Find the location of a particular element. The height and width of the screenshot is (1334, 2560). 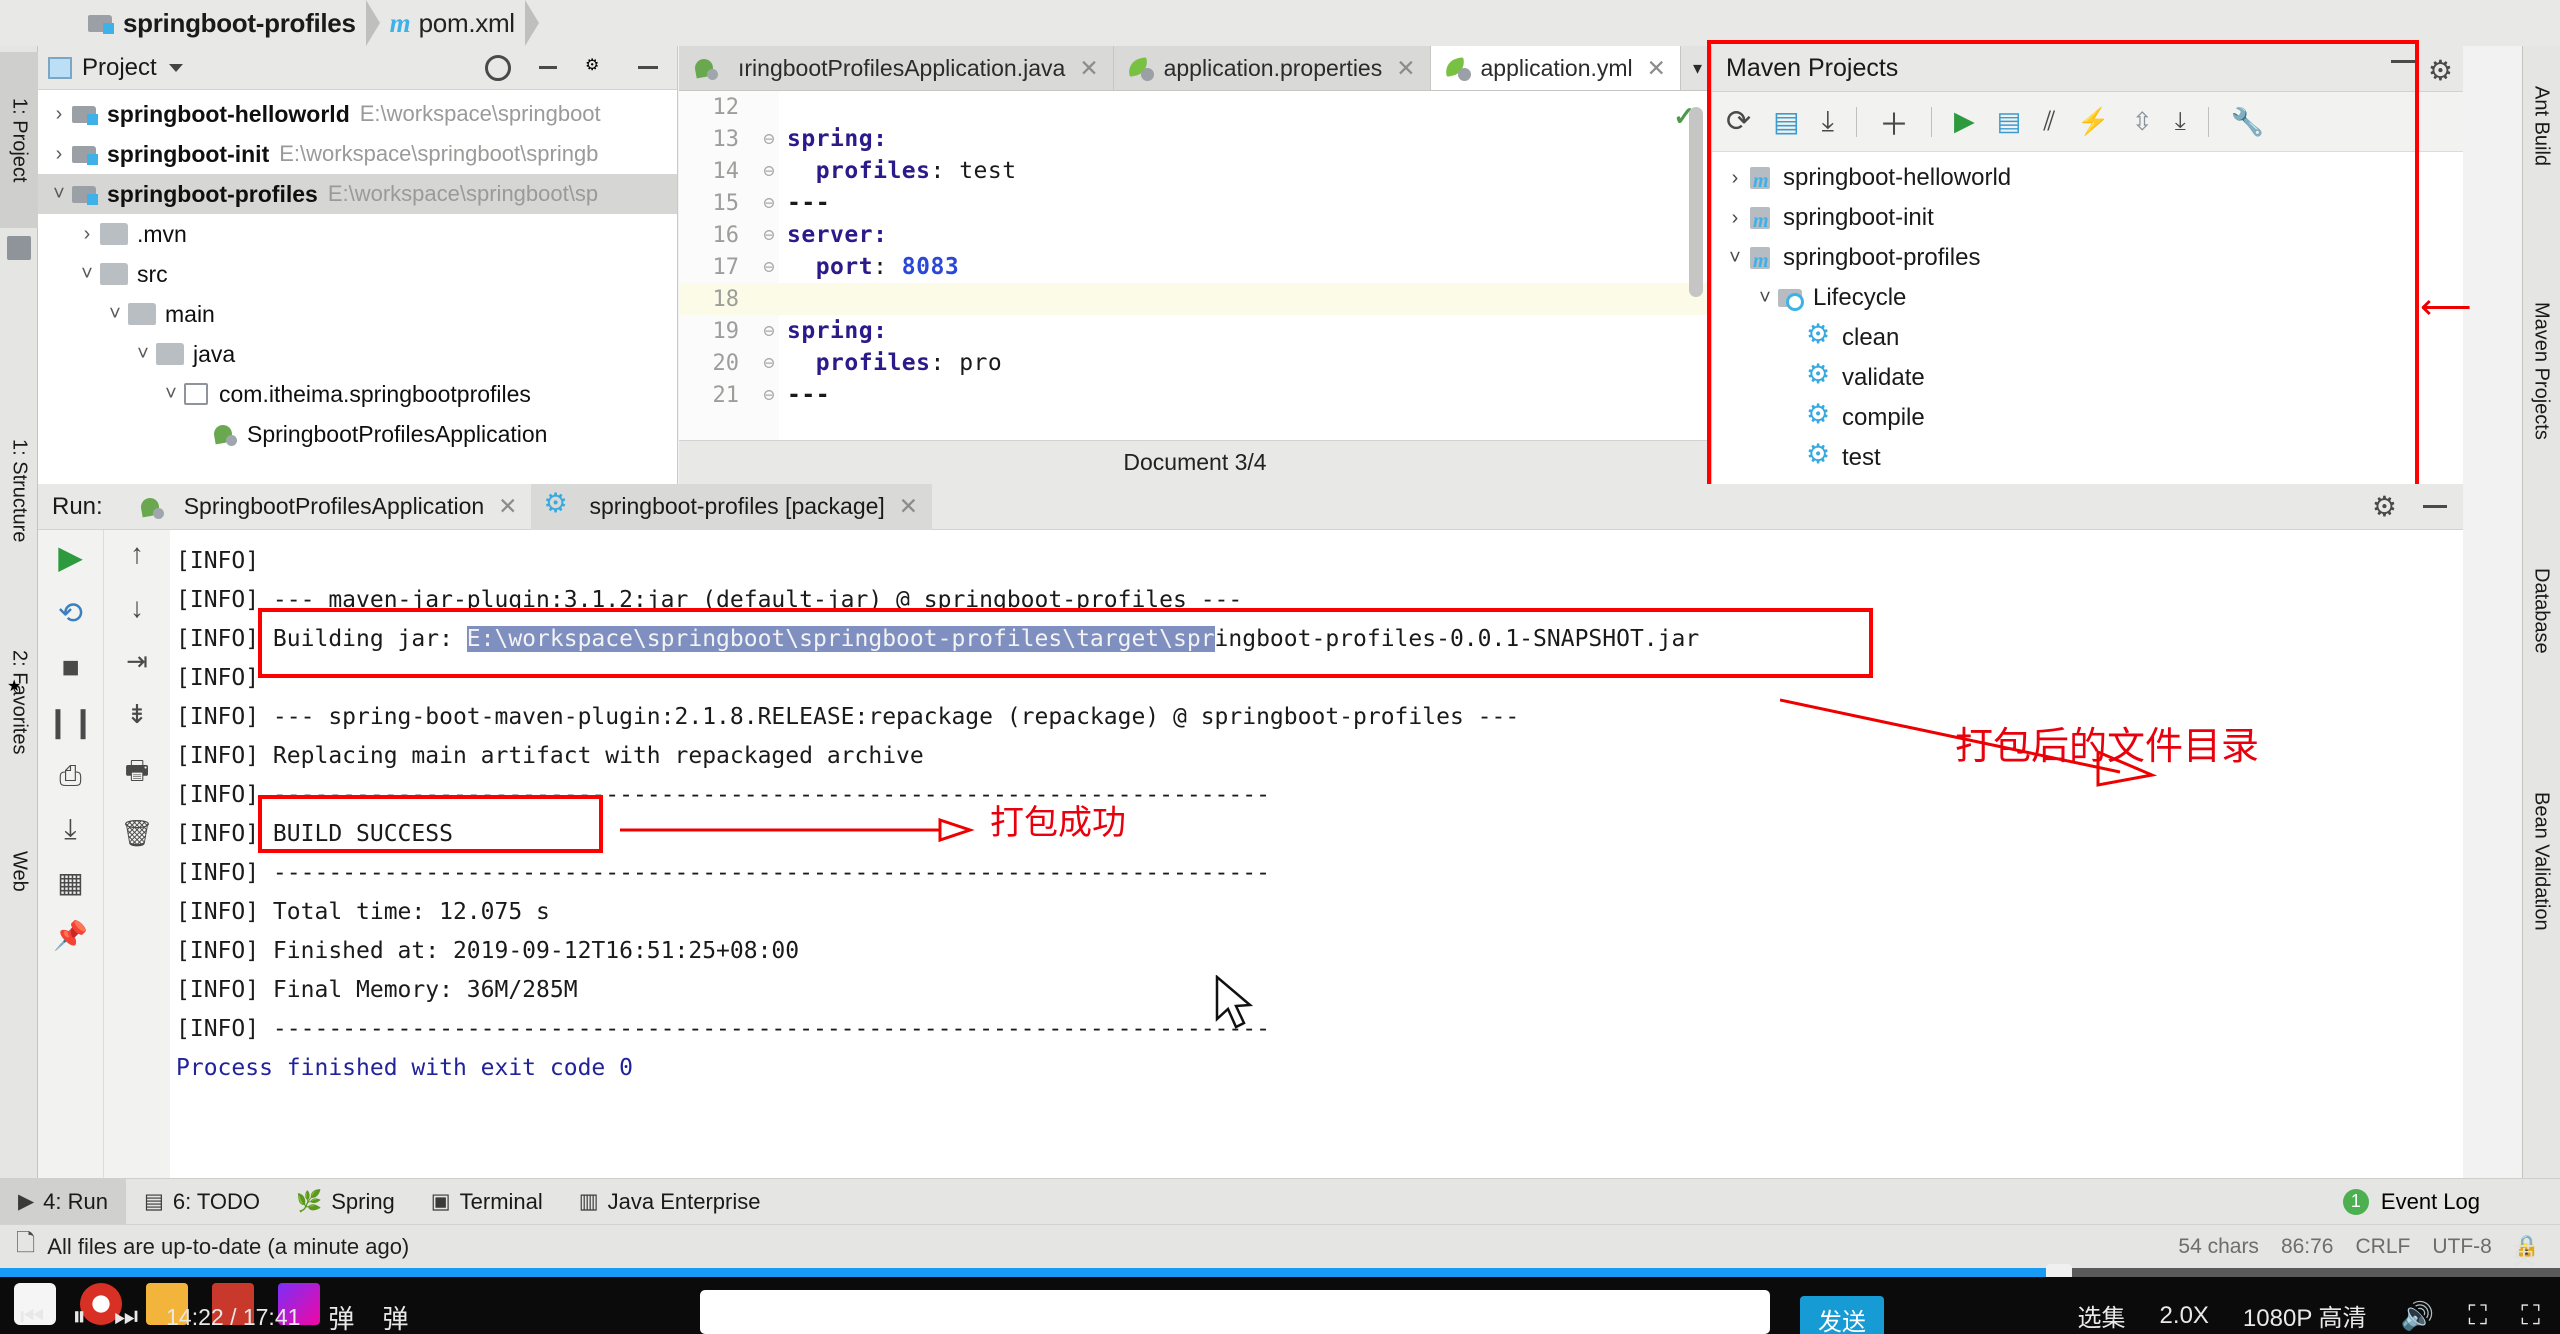

add-maven-project-icon: ＋ is located at coordinates (1894, 122).